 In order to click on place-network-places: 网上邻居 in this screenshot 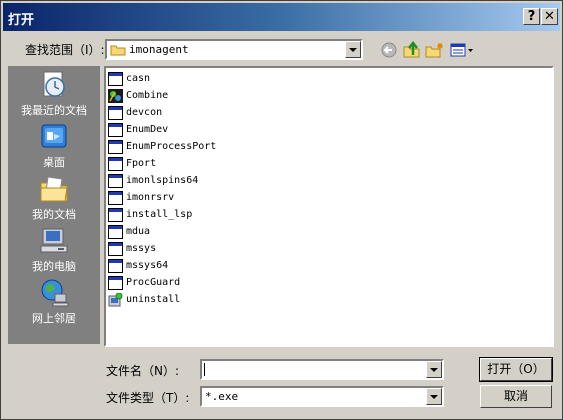, I will do `click(54, 302)`.